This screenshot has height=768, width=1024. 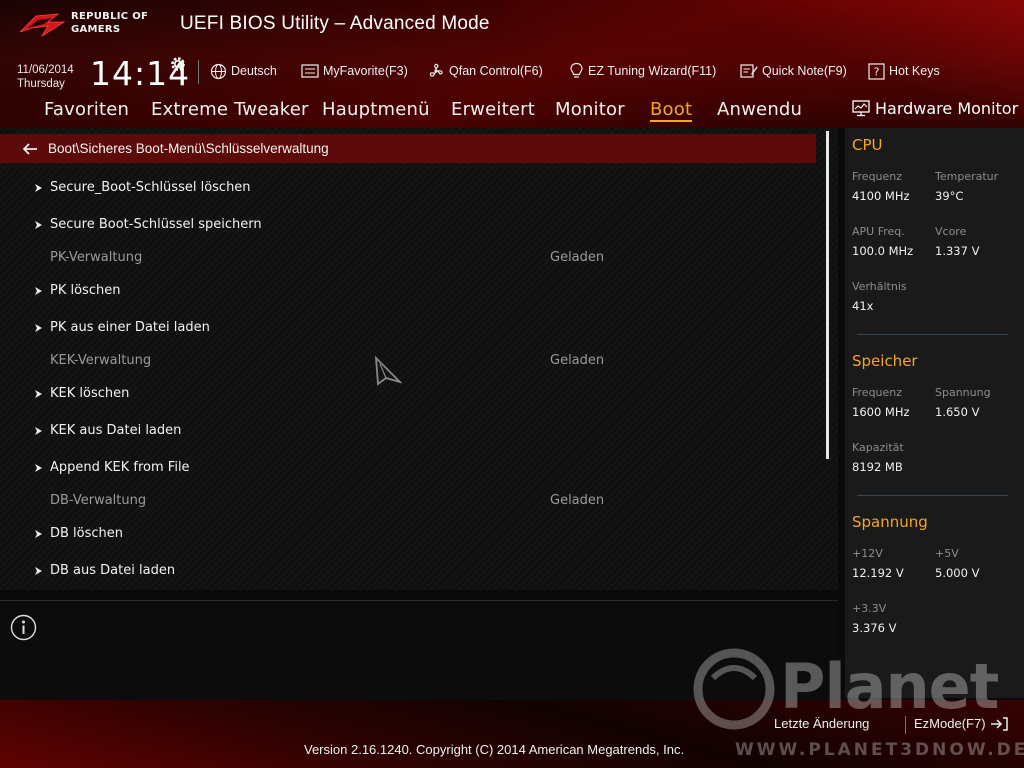 I want to click on weekday-text: Thursday, so click(x=41, y=84).